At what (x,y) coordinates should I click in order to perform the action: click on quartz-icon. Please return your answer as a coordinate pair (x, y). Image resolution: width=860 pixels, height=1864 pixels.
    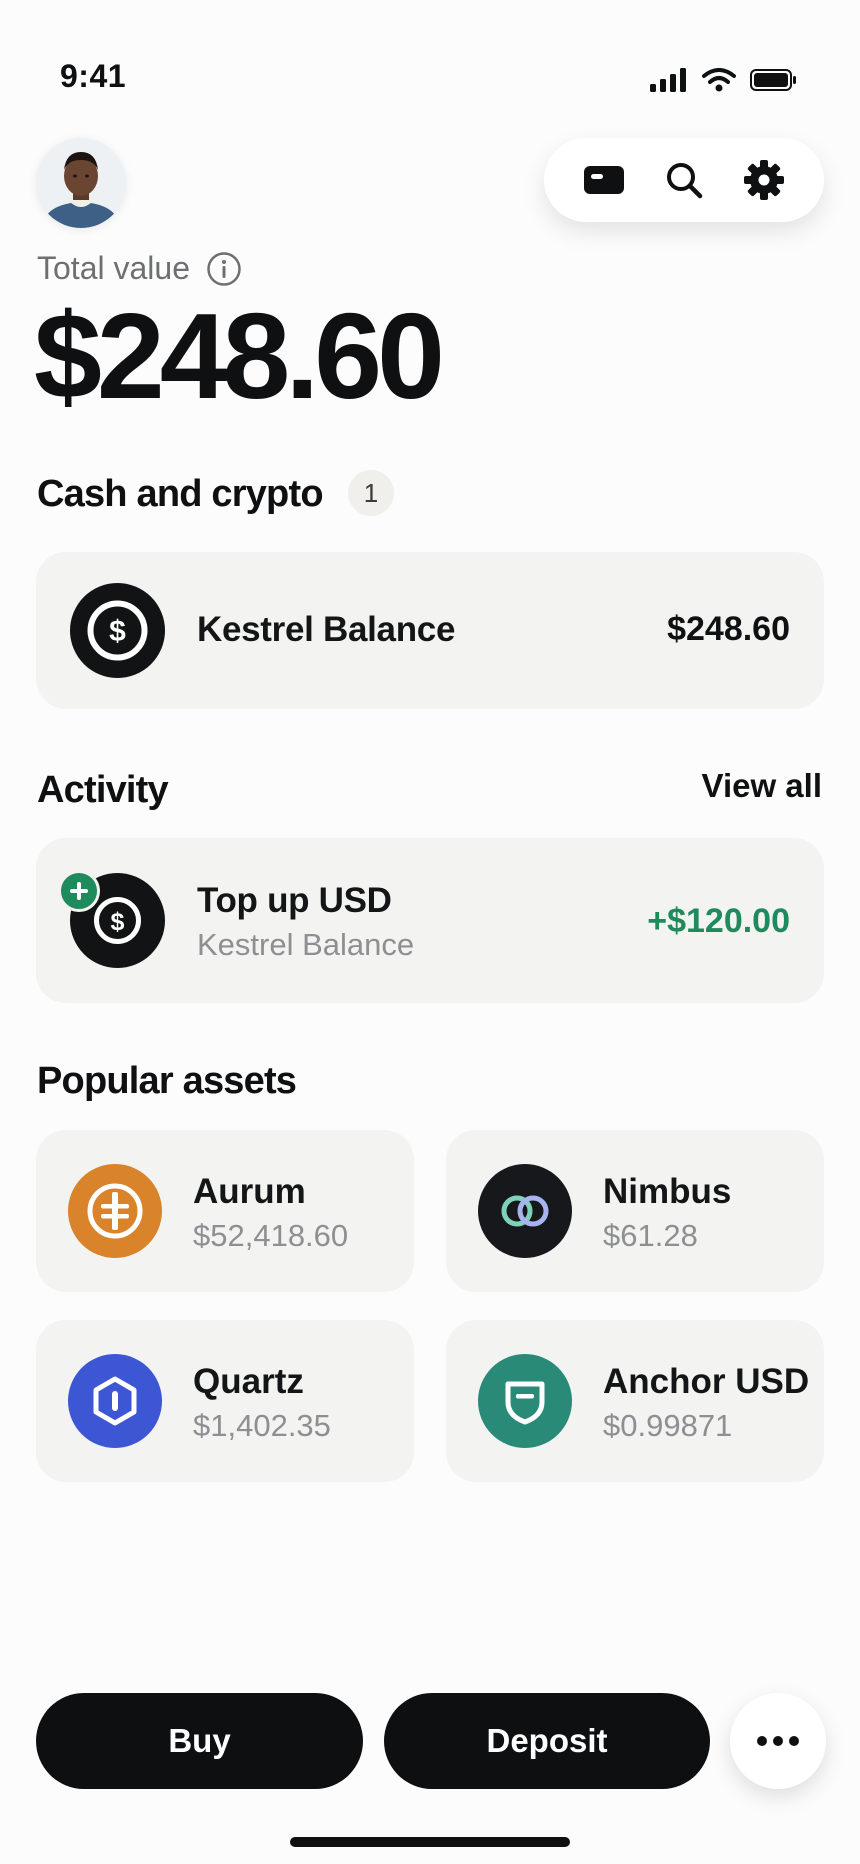
    Looking at the image, I should click on (115, 1401).